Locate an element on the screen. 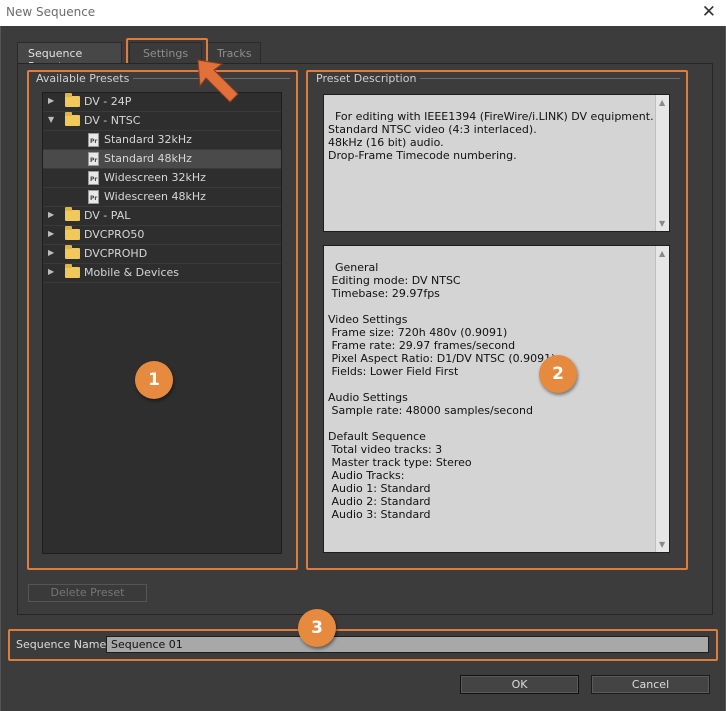  tree-item-mobile-devices: ▶ Mobile & Devices is located at coordinates (162, 273).